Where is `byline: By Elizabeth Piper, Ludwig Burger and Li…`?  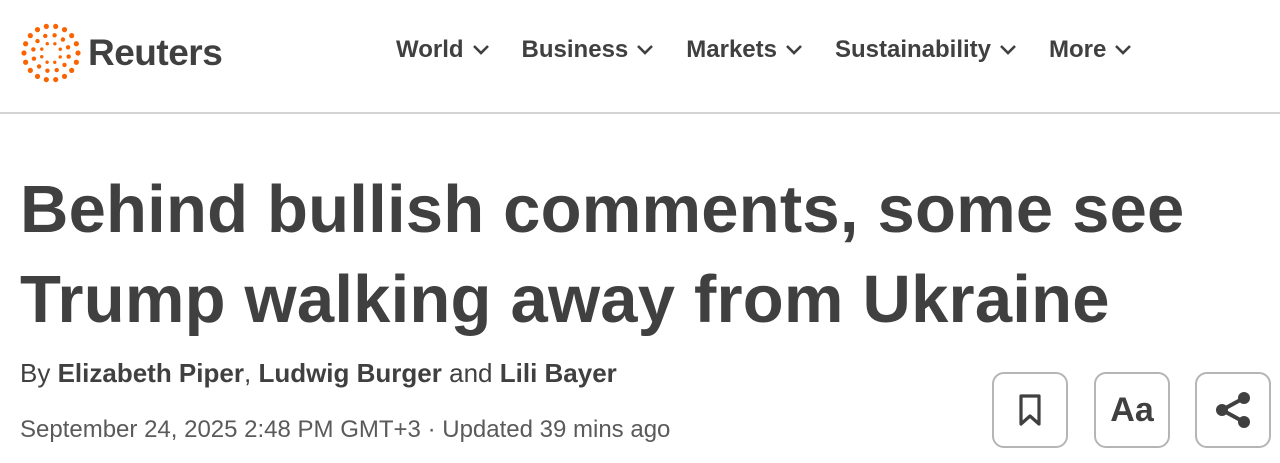
byline: By Elizabeth Piper, Ludwig Burger and Li… is located at coordinates (318, 373).